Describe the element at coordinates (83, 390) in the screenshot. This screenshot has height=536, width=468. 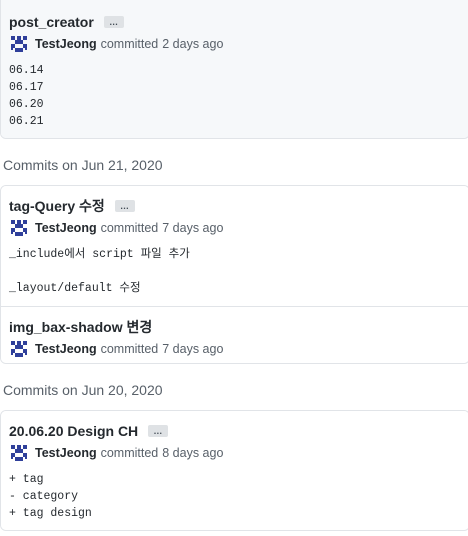
I see `commits-date-heading: Commits on Jun 20, 2020` at that location.